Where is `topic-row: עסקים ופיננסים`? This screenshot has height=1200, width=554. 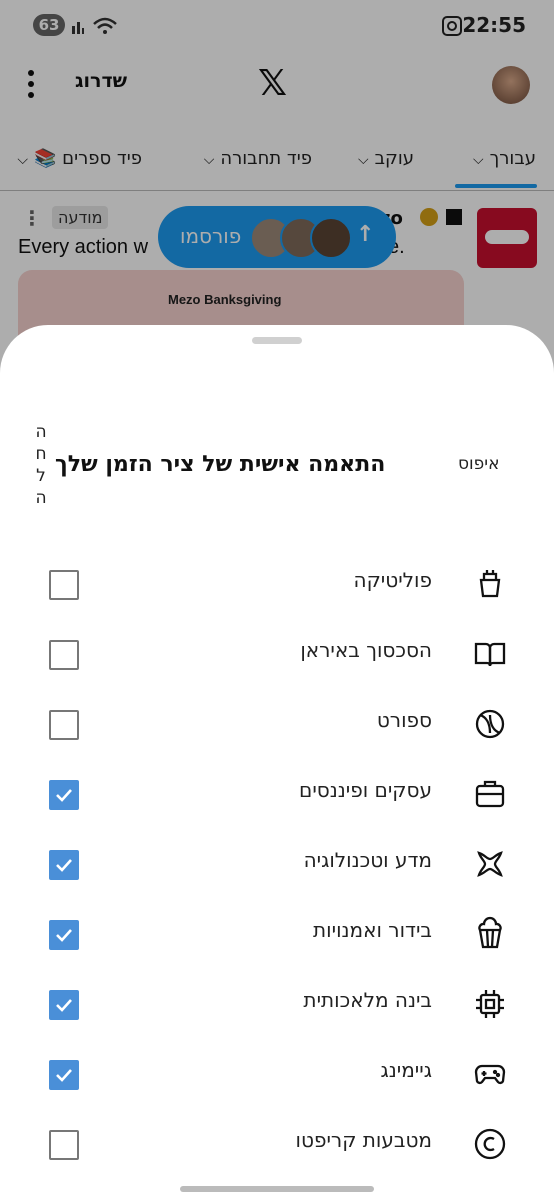 topic-row: עסקים ופיננסים is located at coordinates (277, 795).